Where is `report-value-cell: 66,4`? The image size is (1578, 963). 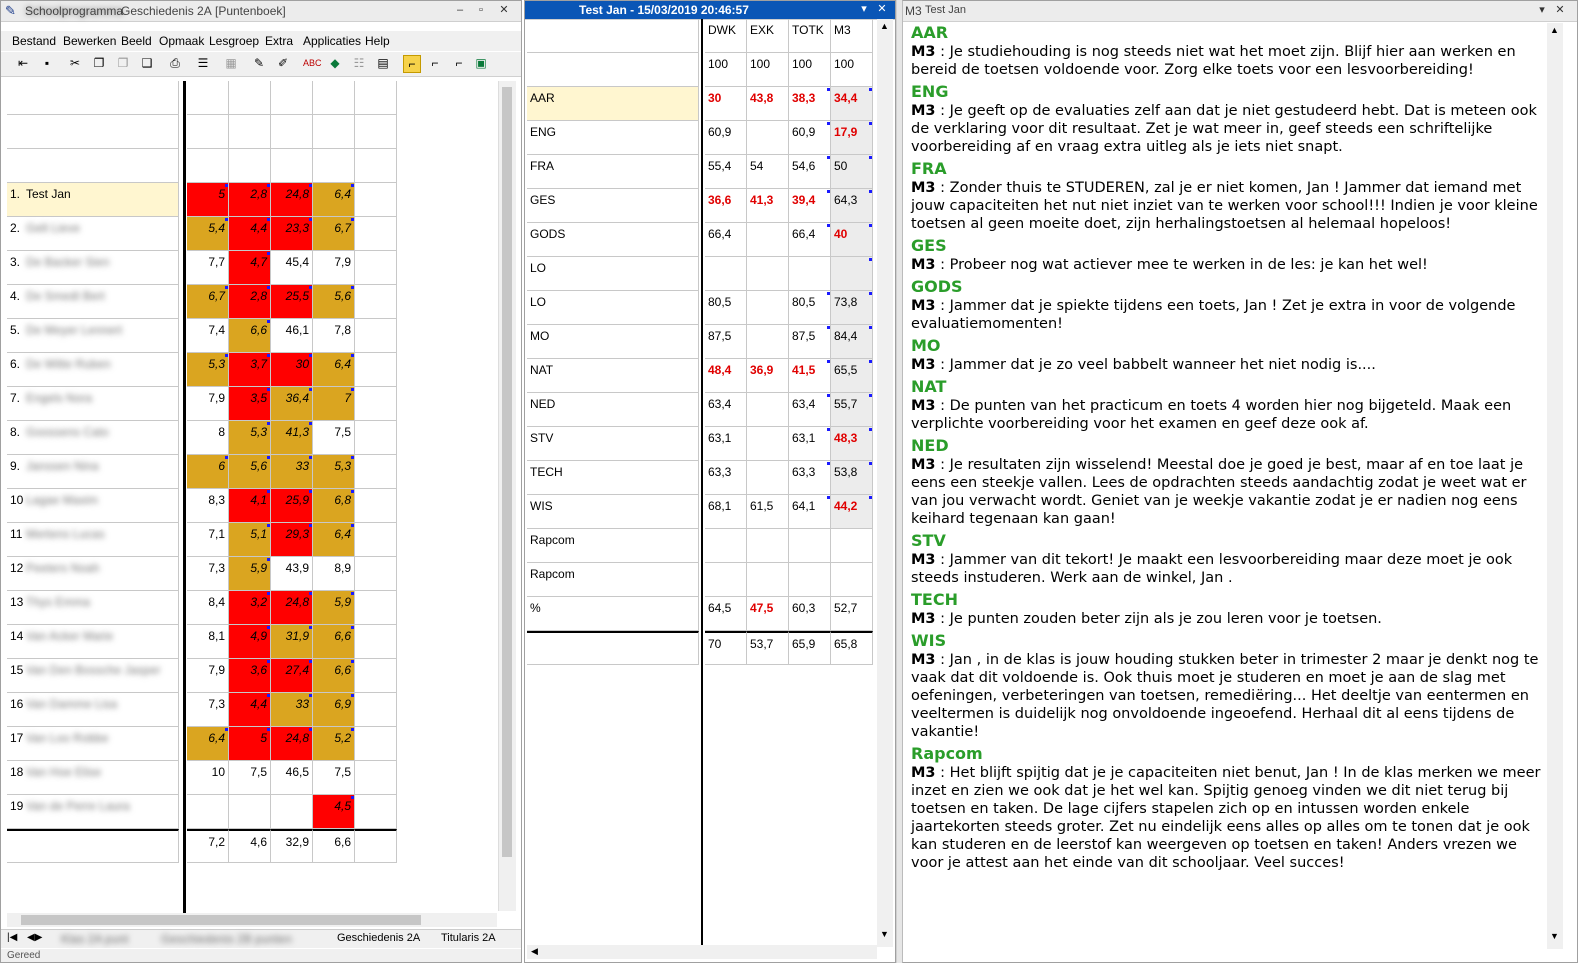 report-value-cell: 66,4 is located at coordinates (810, 240).